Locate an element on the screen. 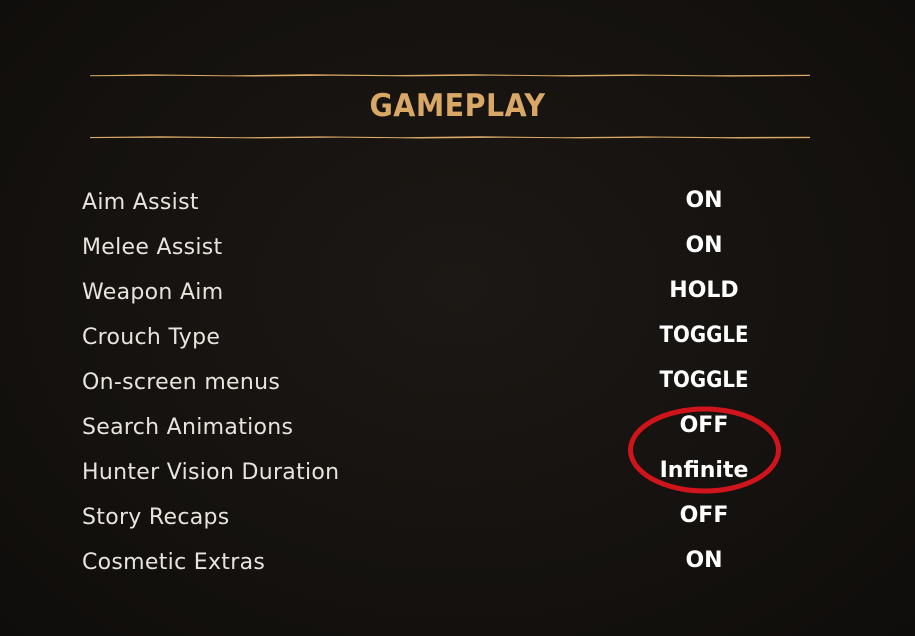  annotation-ellipse is located at coordinates (704, 450).